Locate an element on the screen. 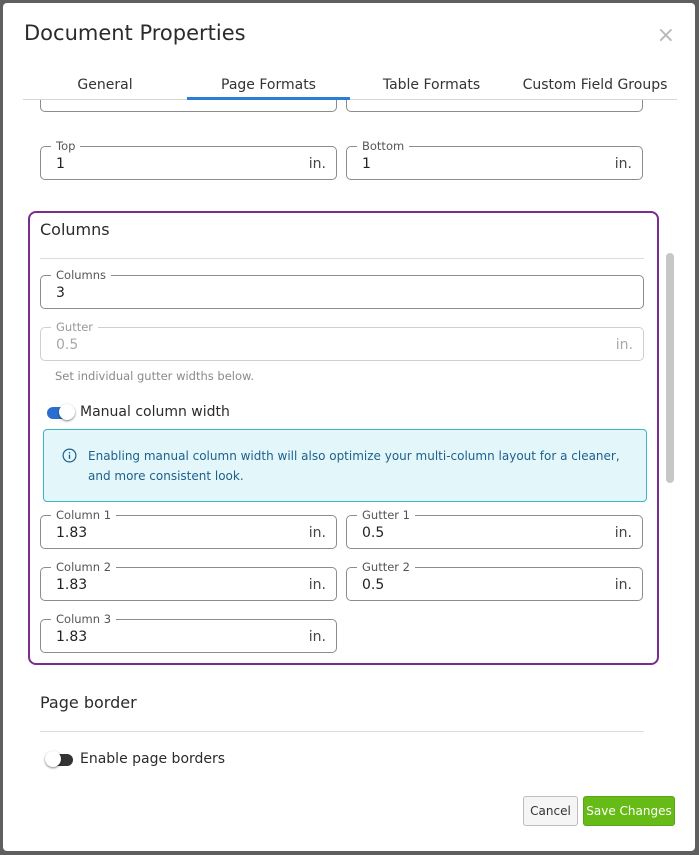 The height and width of the screenshot is (855, 699). page-border-section-title: Page border is located at coordinates (88, 702).